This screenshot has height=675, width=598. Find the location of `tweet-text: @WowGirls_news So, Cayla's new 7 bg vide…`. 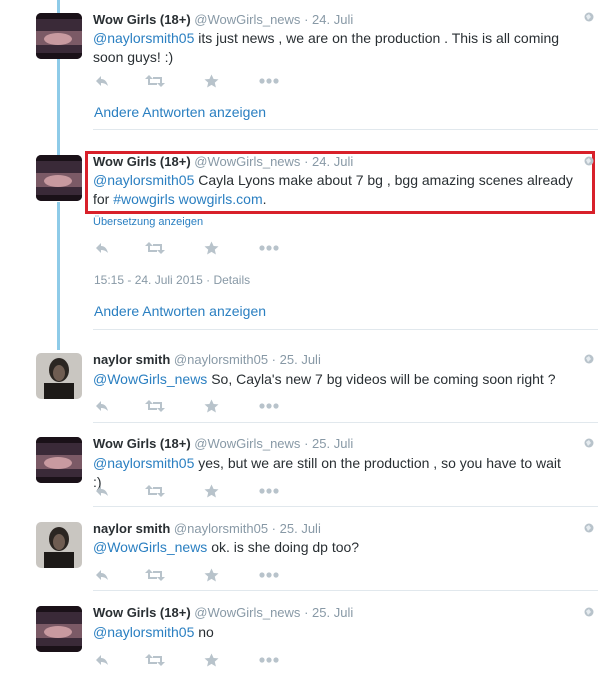

tweet-text: @WowGirls_news So, Cayla's new 7 bg vide… is located at coordinates (333, 379).